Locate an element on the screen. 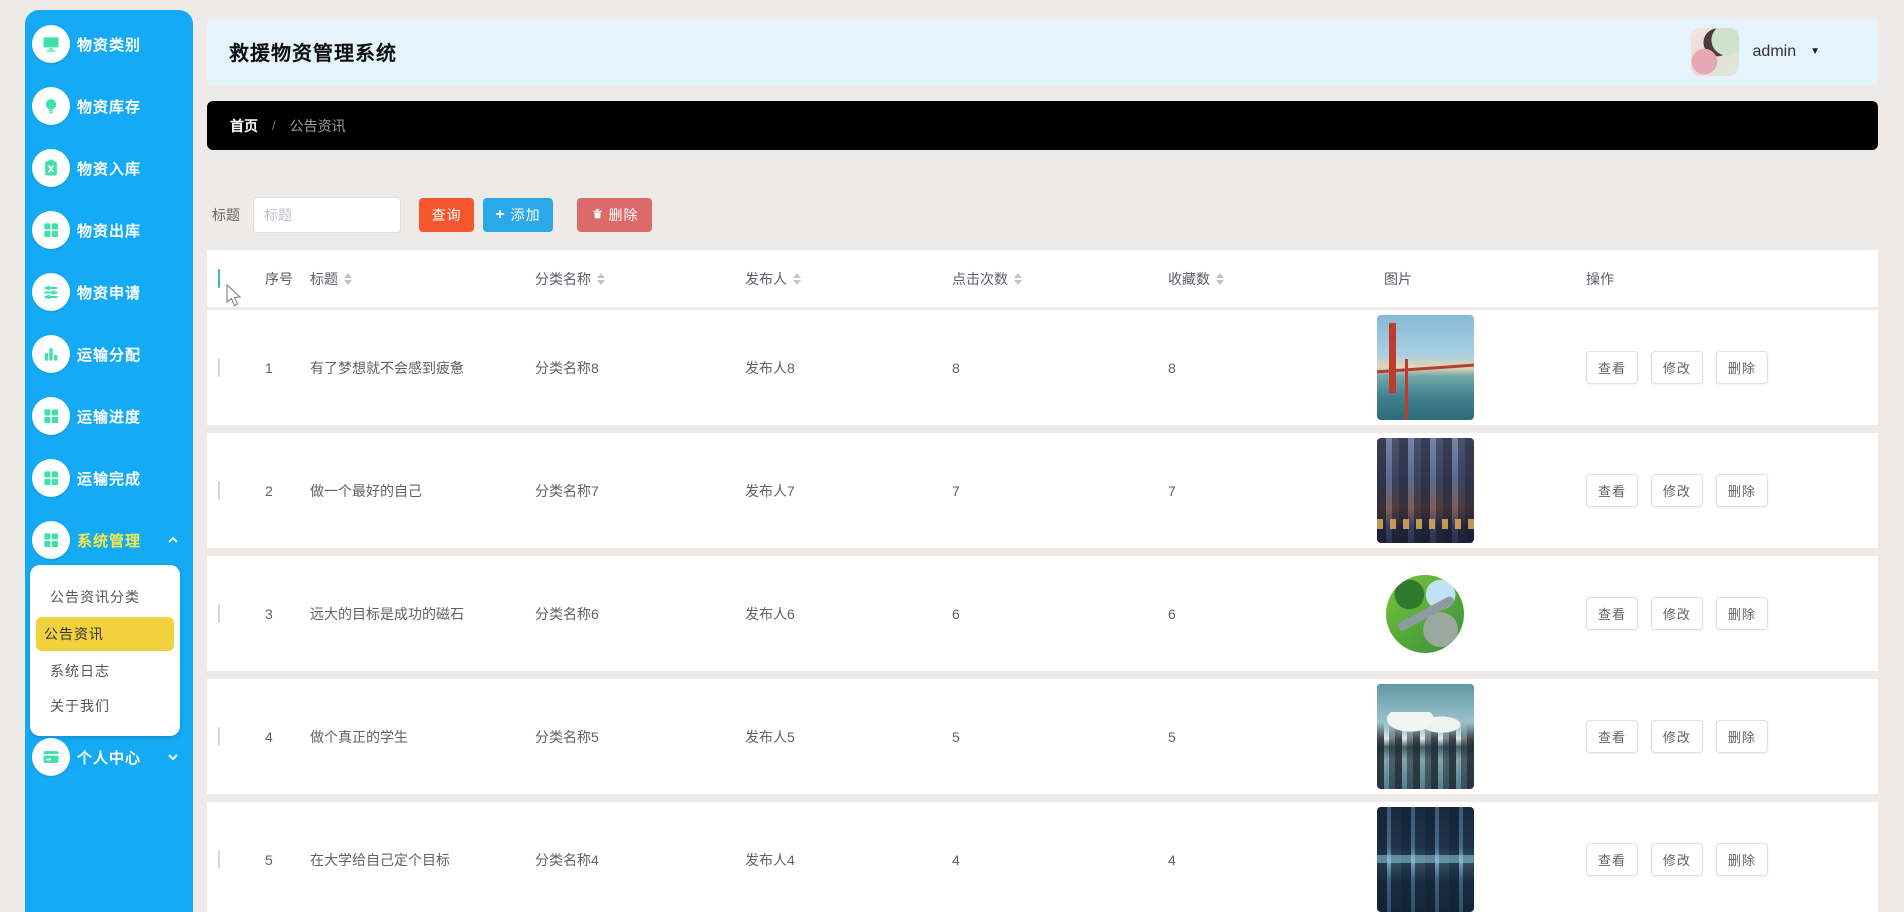  sidebar-item-personal-center: 个人中心 is located at coordinates (109, 757).